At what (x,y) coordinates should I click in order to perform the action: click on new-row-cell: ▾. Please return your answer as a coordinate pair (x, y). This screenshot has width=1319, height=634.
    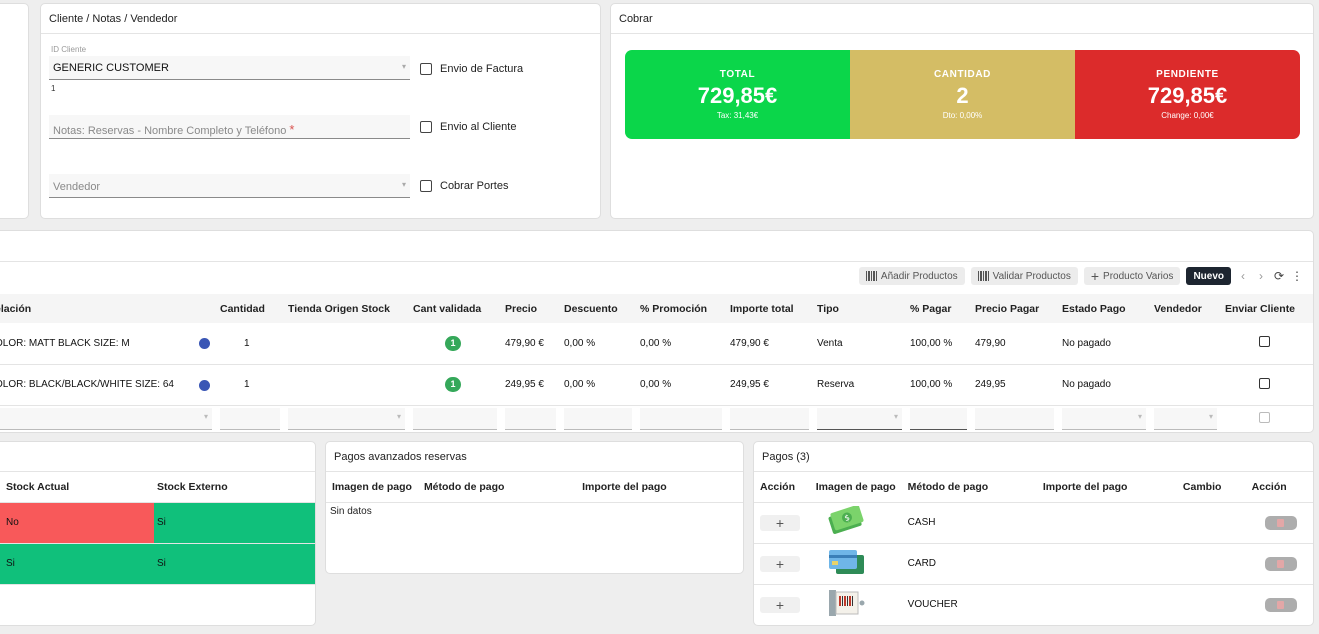
    Looking at the image, I should click on (1104, 418).